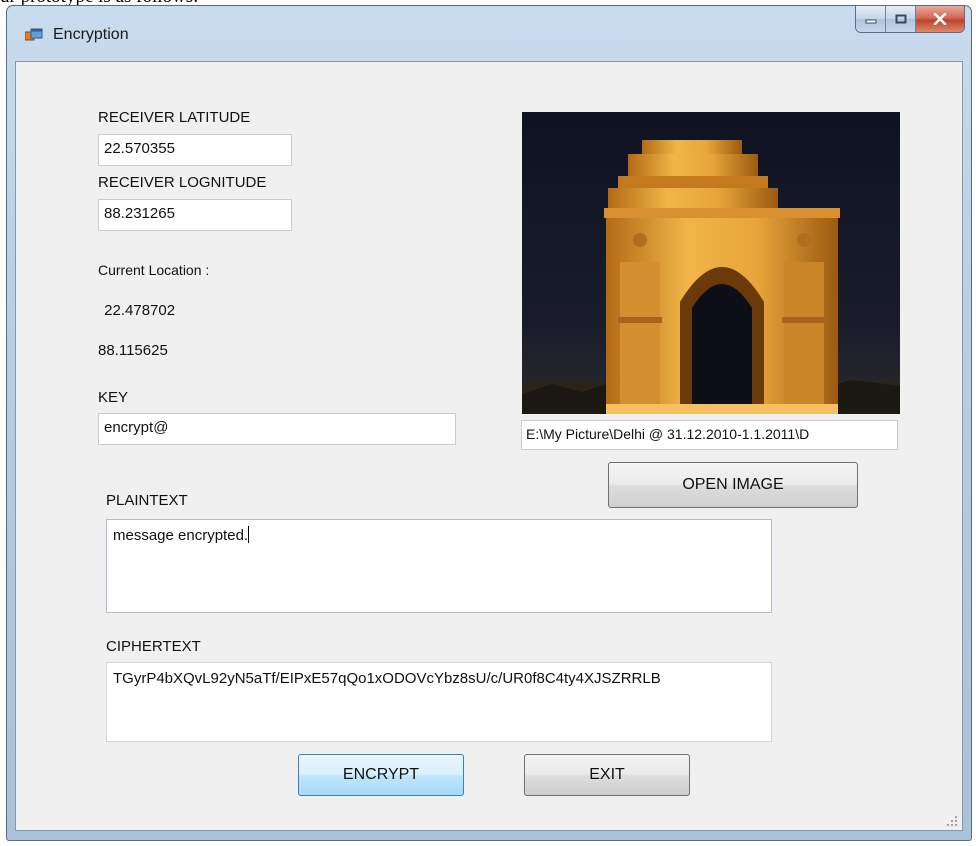 The height and width of the screenshot is (846, 976). Describe the element at coordinates (153, 646) in the screenshot. I see `ciphertext-label: CIPHERTEXT` at that location.